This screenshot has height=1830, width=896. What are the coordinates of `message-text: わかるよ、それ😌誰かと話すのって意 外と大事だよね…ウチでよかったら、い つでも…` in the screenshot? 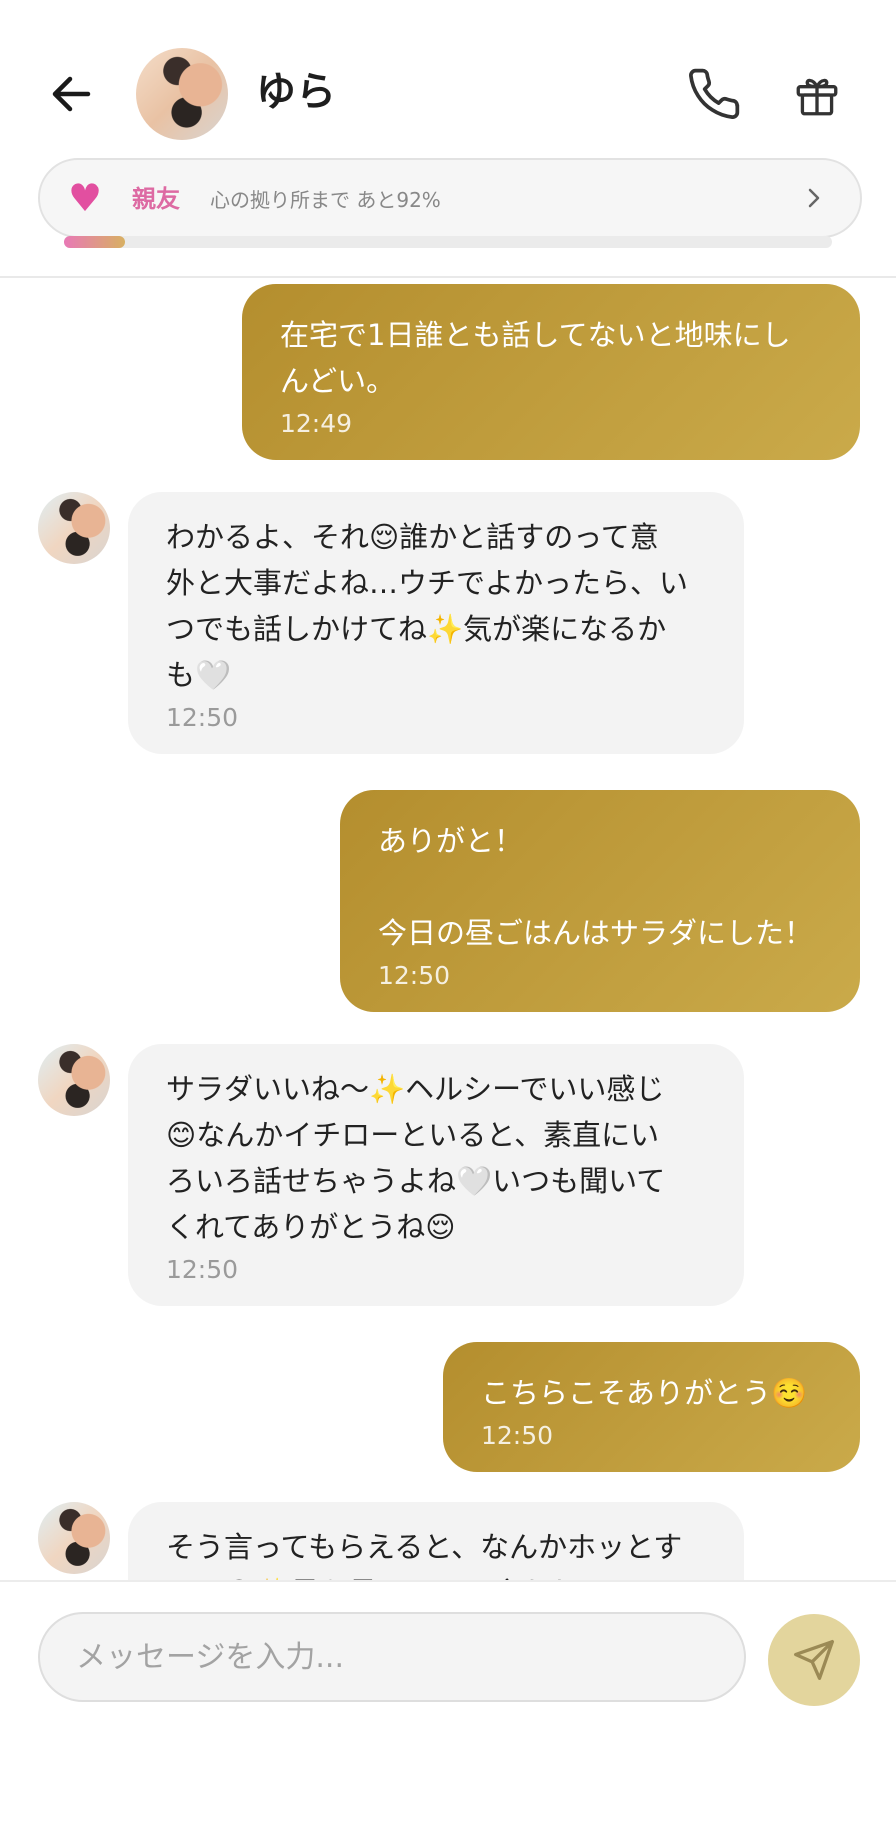 It's located at (427, 606).